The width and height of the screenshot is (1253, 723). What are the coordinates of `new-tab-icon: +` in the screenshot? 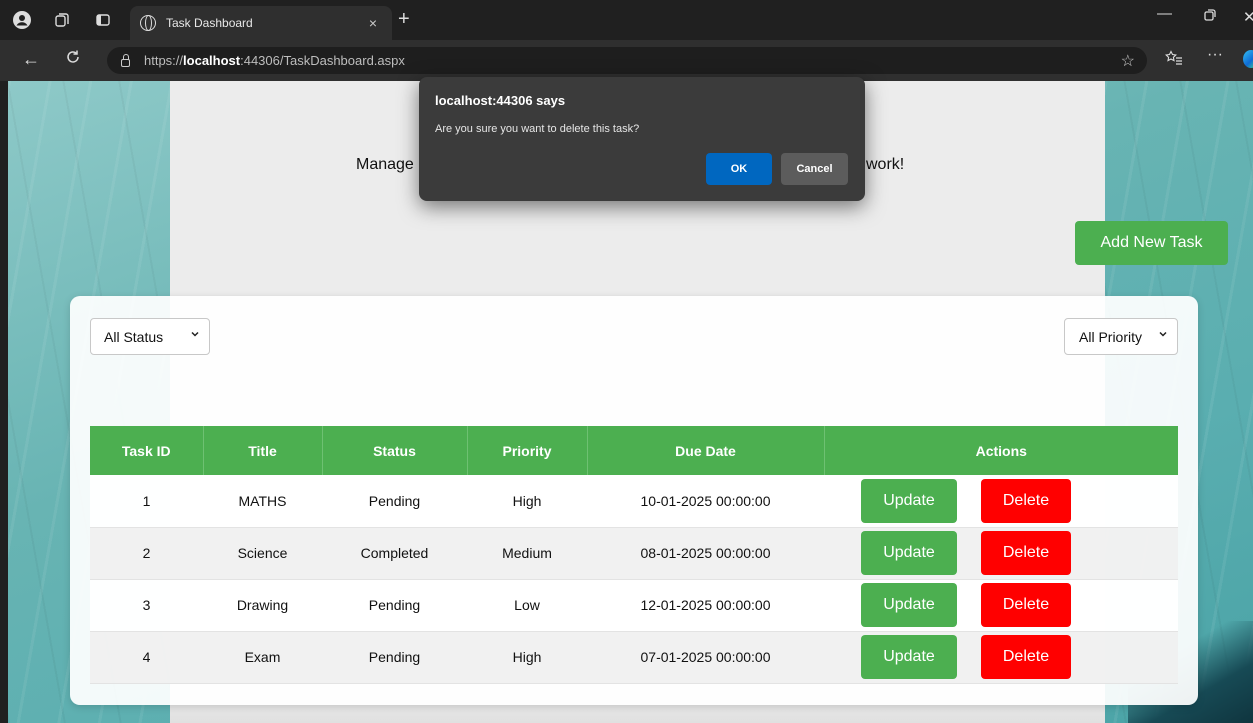 It's located at (404, 19).